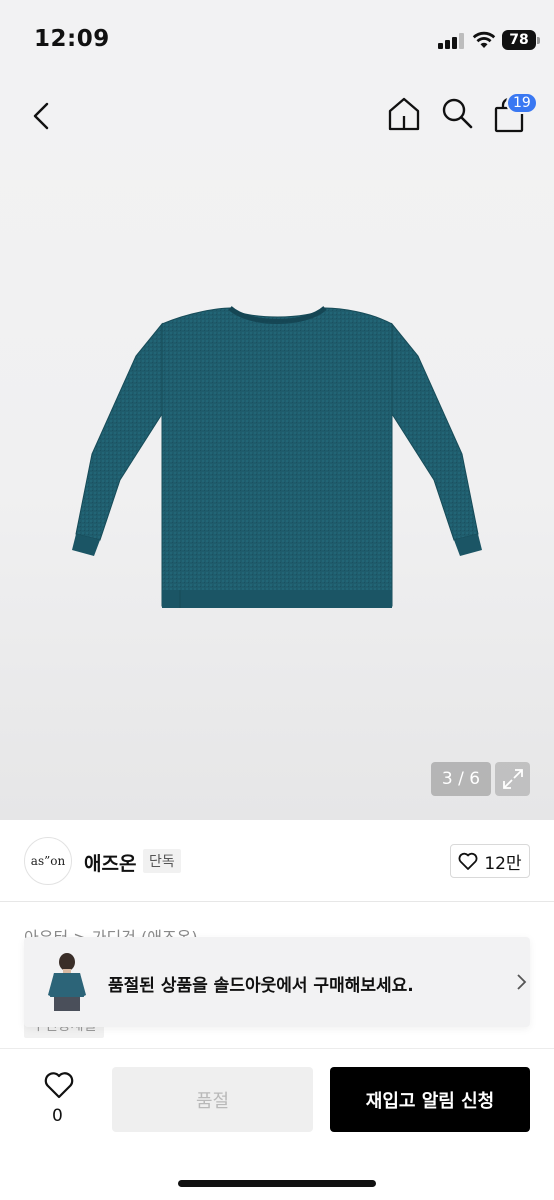 The height and width of the screenshot is (1200, 554). Describe the element at coordinates (67, 982) in the screenshot. I see `banner-thumbnail` at that location.